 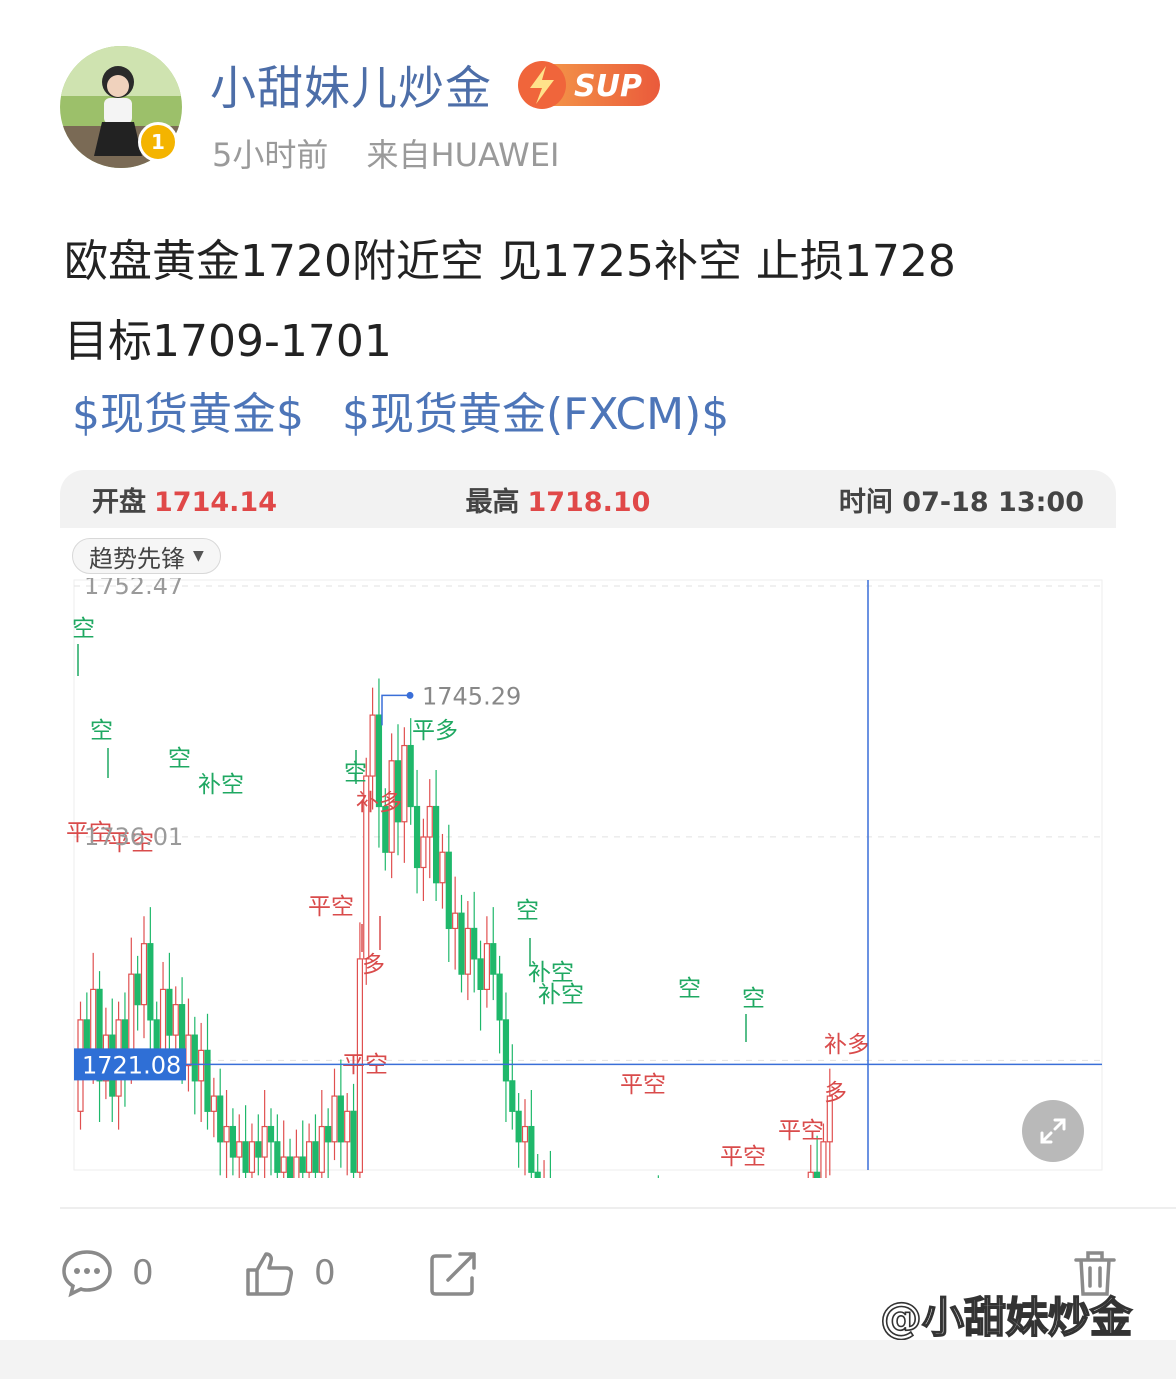 I want to click on post-meta: 5小时前 来自HUAWEI, so click(x=399, y=153).